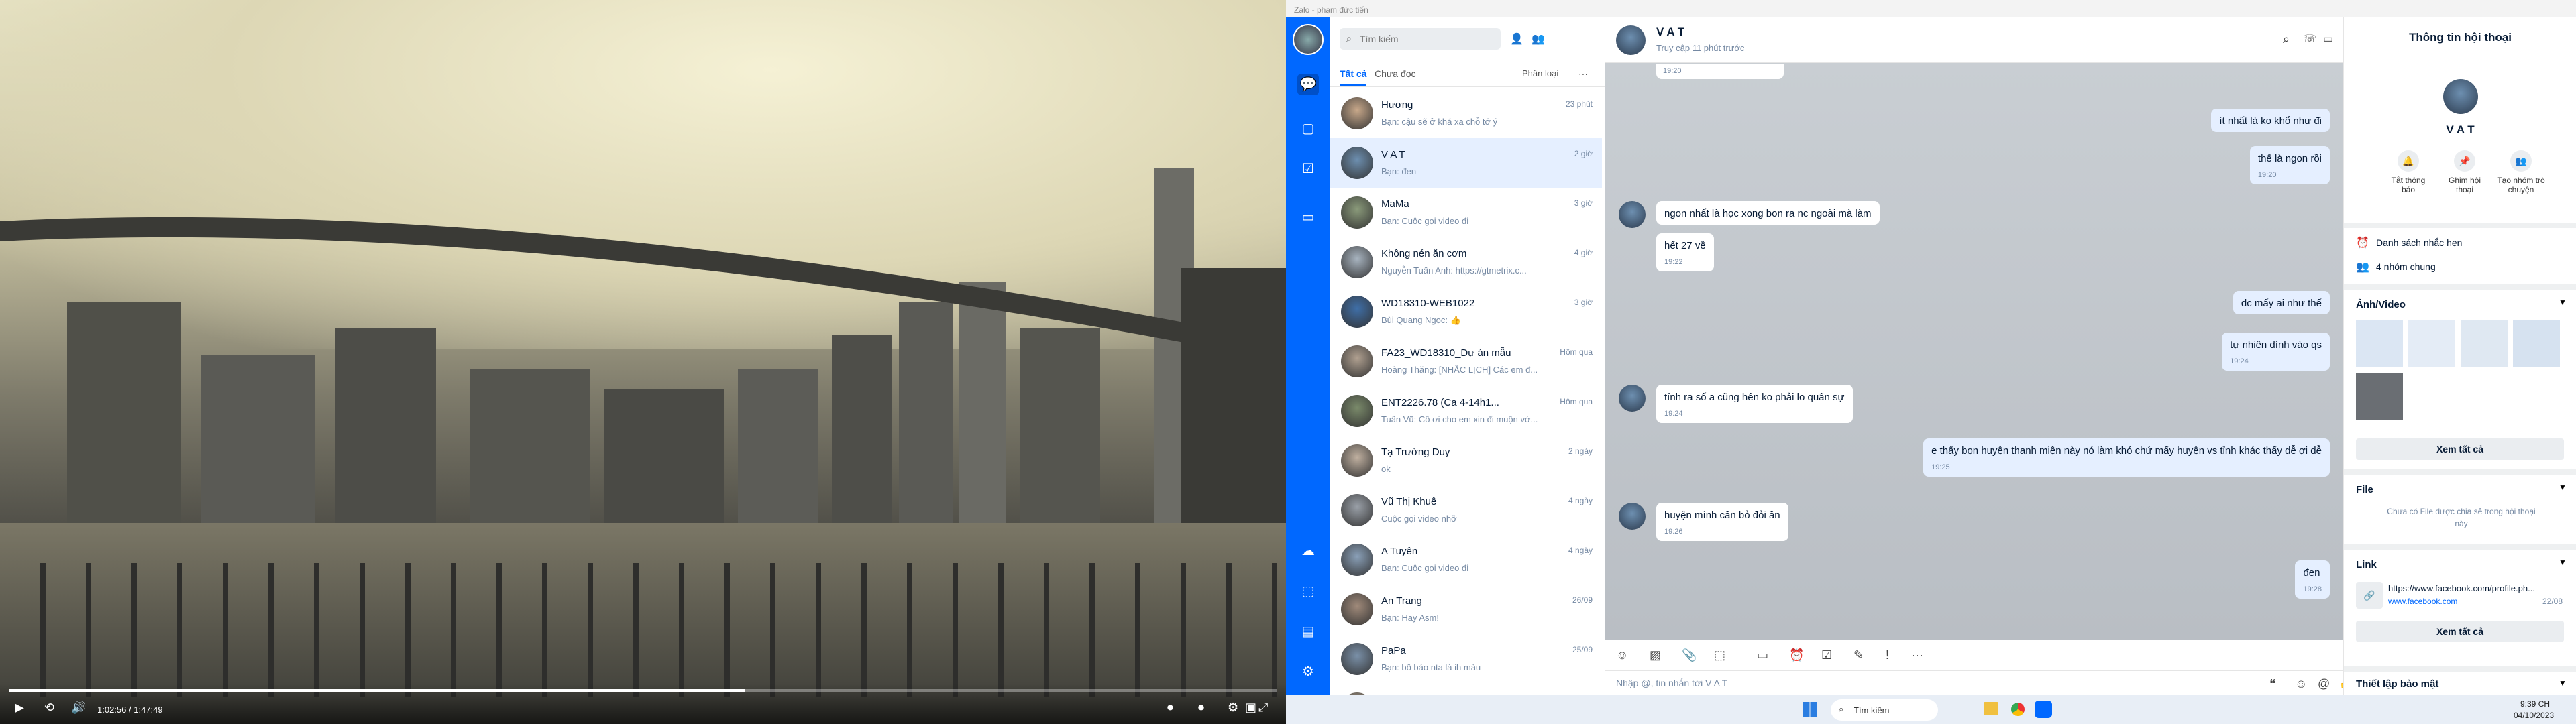 The width and height of the screenshot is (2576, 724). Describe the element at coordinates (1308, 631) in the screenshot. I see `toolbox-icon: ▤` at that location.